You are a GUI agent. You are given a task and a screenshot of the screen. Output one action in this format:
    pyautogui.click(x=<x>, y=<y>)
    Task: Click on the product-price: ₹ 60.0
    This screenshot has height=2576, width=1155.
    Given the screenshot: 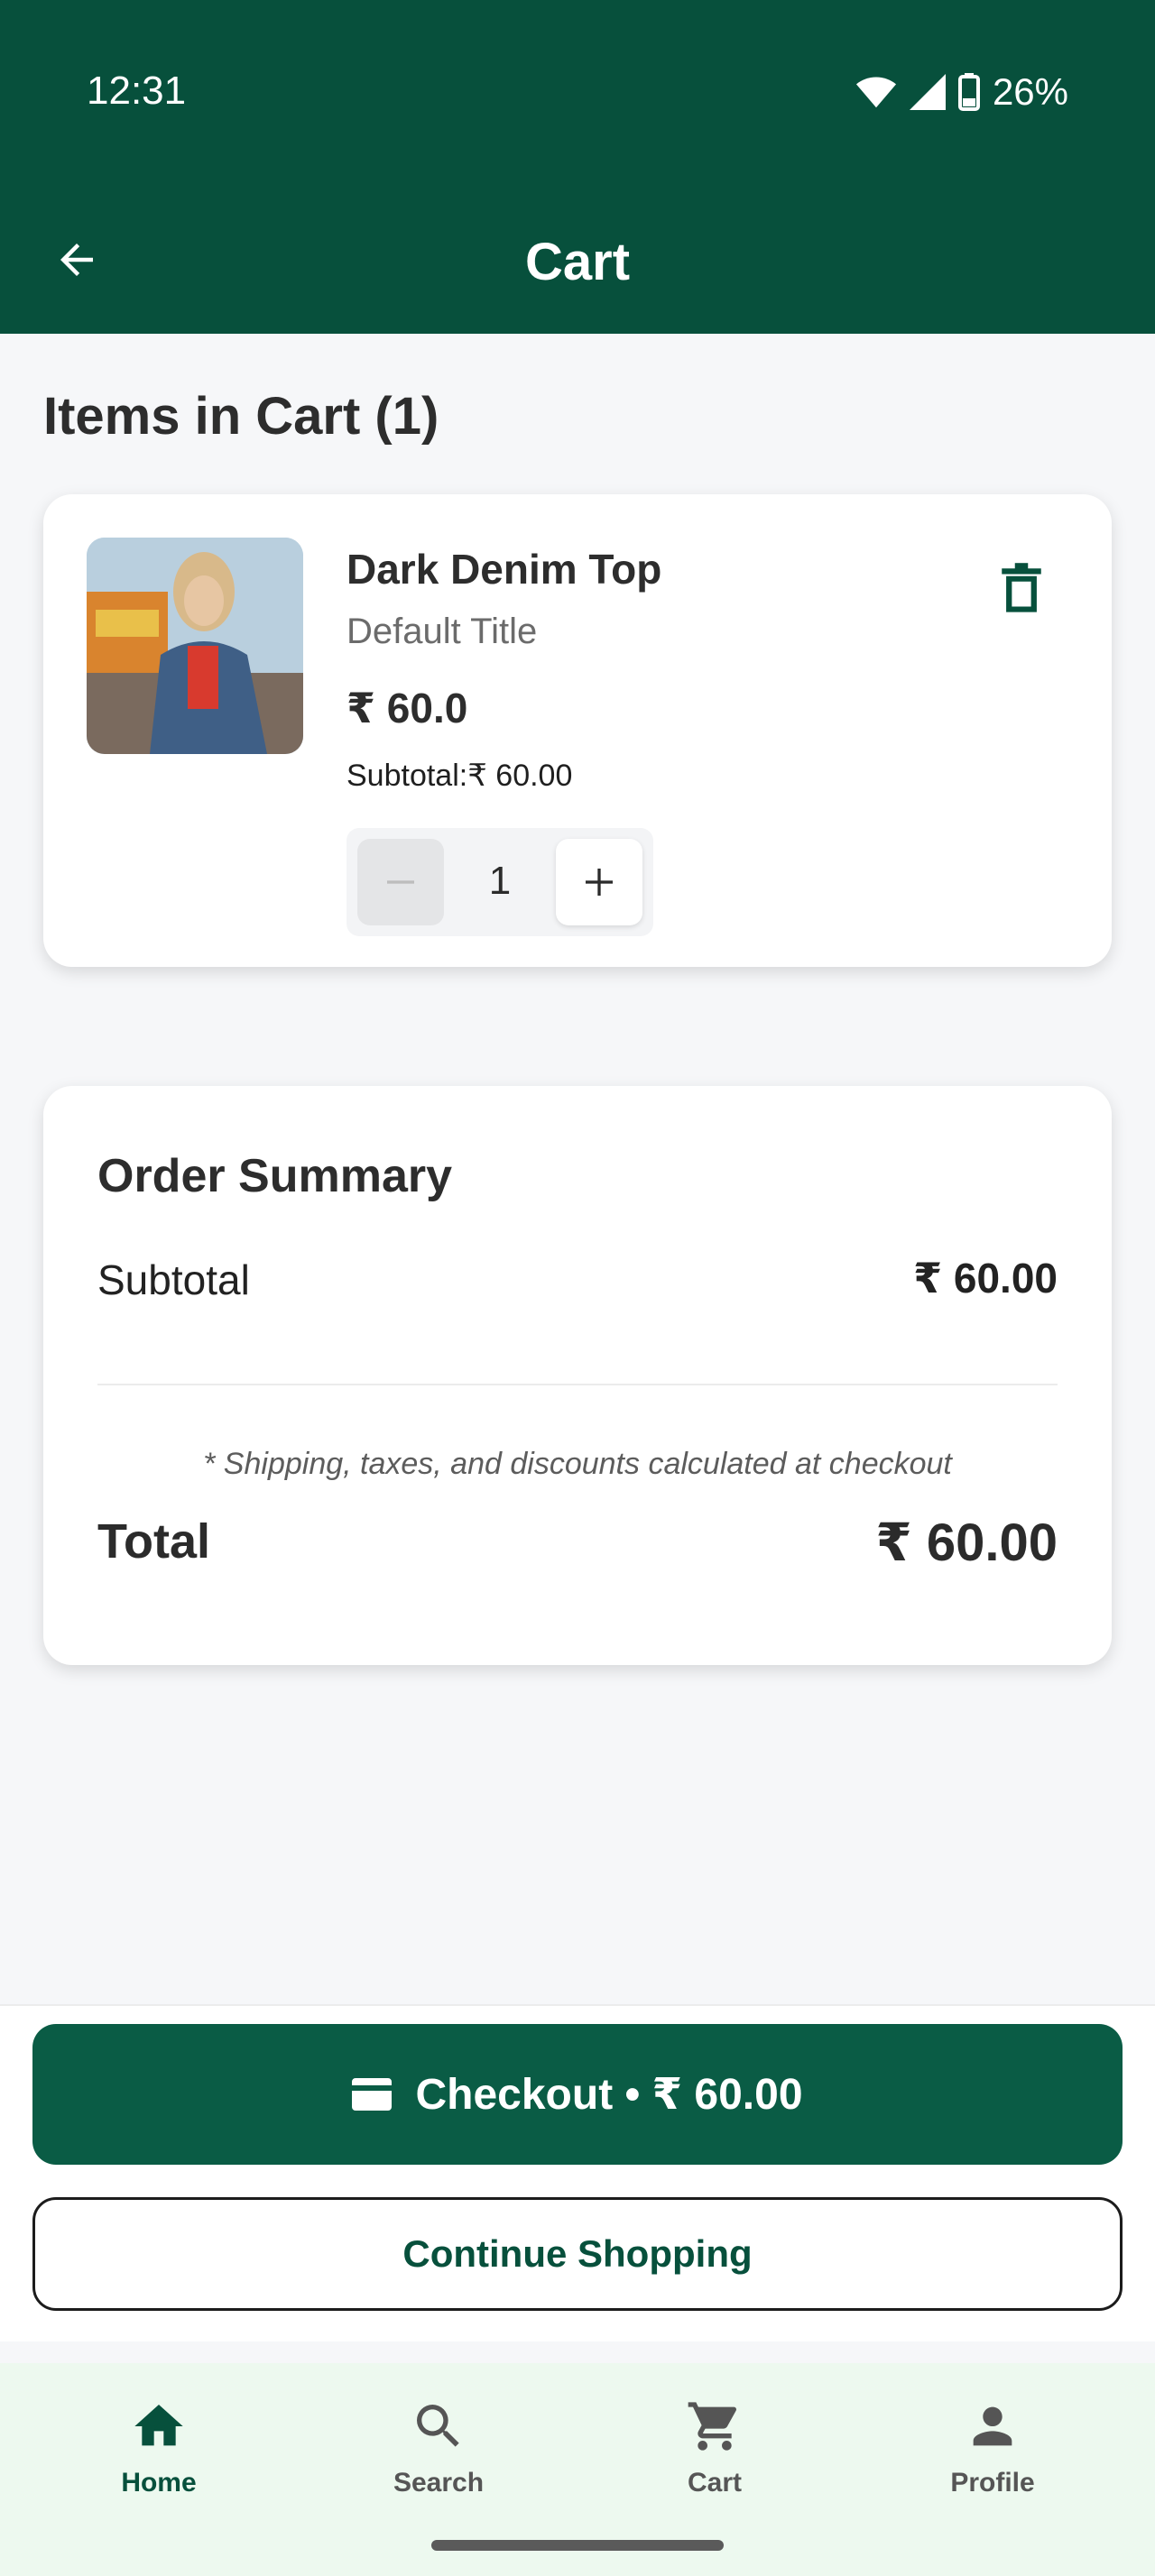 What is the action you would take?
    pyautogui.click(x=407, y=708)
    